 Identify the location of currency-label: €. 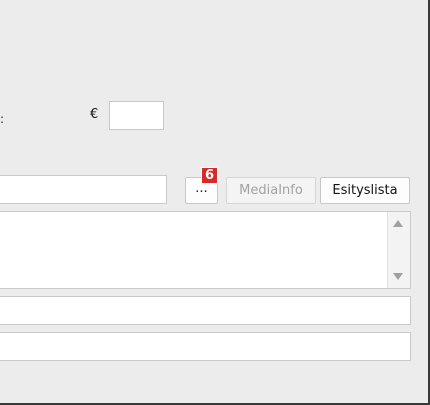
(94, 114).